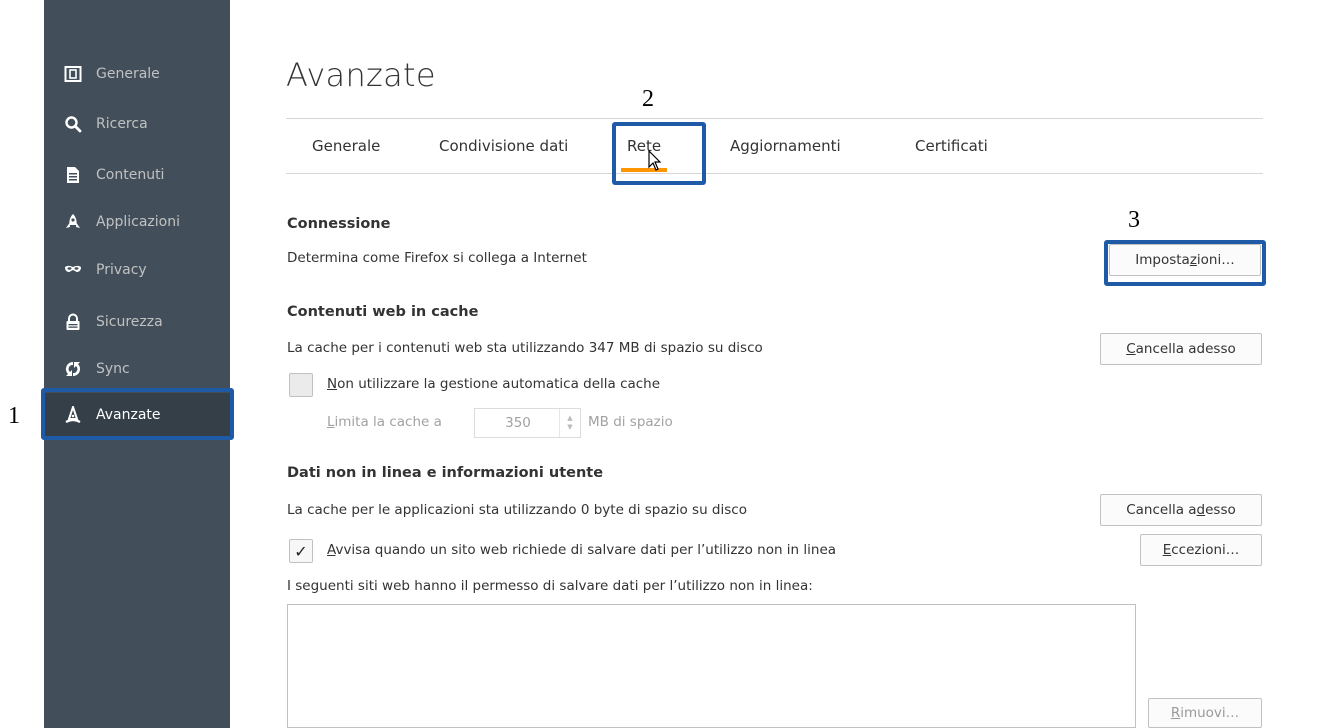  Describe the element at coordinates (122, 124) in the screenshot. I see `sidebar-item-label: Ricerca` at that location.